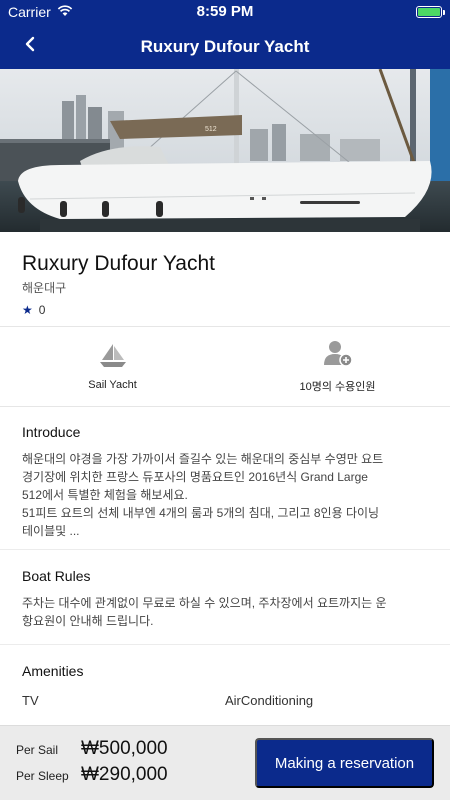  What do you see at coordinates (118, 263) in the screenshot?
I see `listing-name: Ruxury Dufour Yacht` at bounding box center [118, 263].